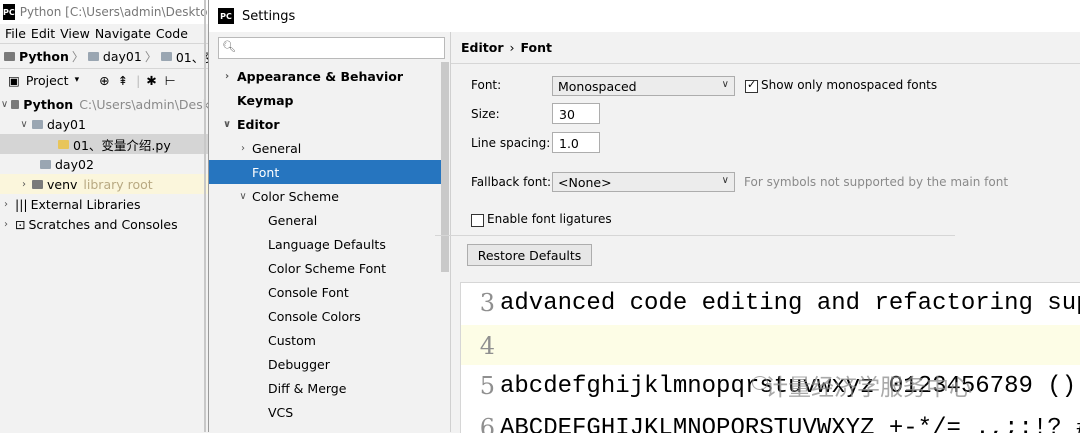  I want to click on menu-code: Code, so click(172, 33).